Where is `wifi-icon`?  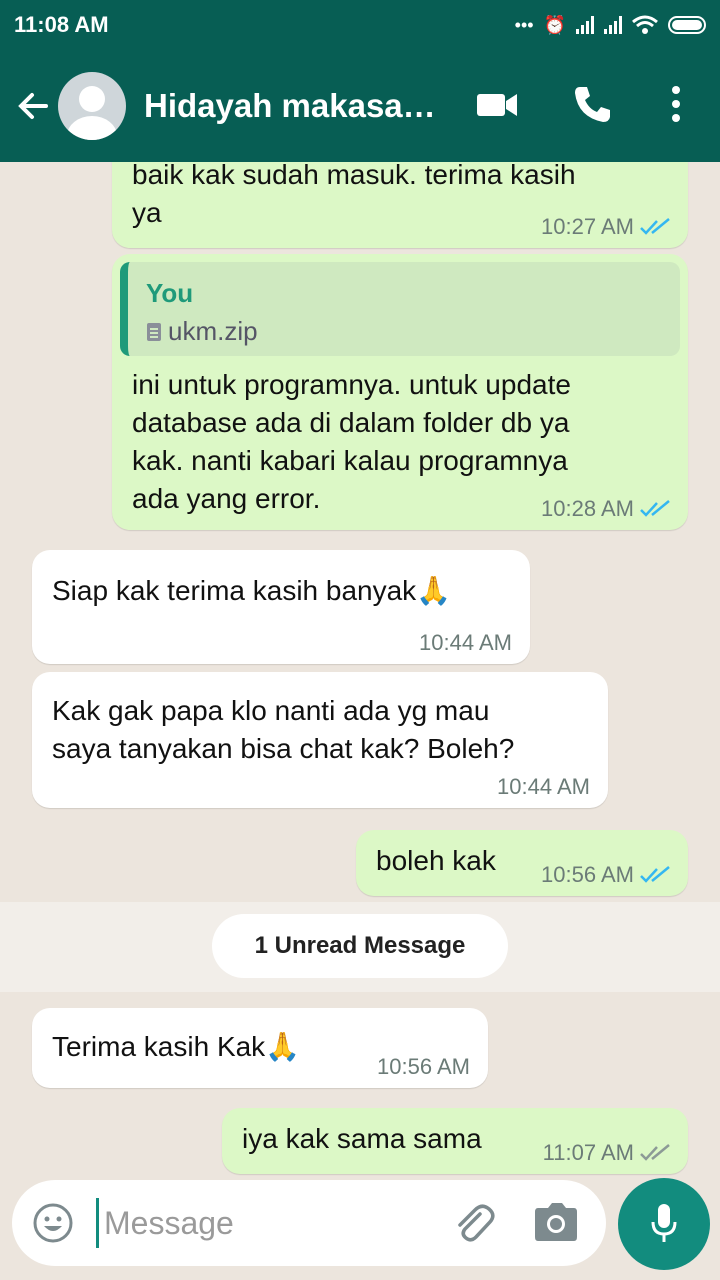 wifi-icon is located at coordinates (645, 24).